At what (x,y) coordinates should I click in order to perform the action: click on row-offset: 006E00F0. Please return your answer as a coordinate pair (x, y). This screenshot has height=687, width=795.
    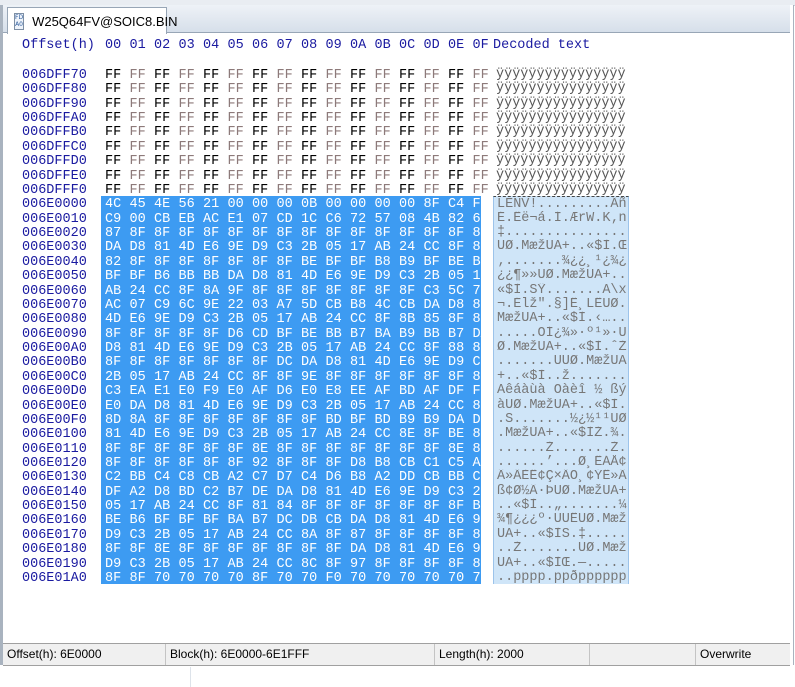
    Looking at the image, I should click on (54, 420).